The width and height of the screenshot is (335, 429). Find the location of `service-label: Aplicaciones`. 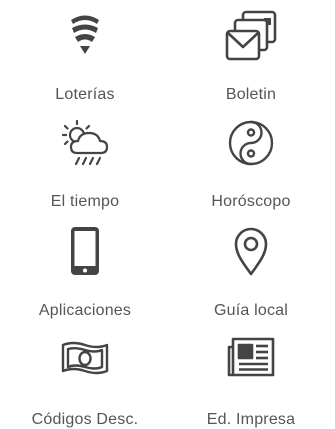

service-label: Aplicaciones is located at coordinates (85, 310).